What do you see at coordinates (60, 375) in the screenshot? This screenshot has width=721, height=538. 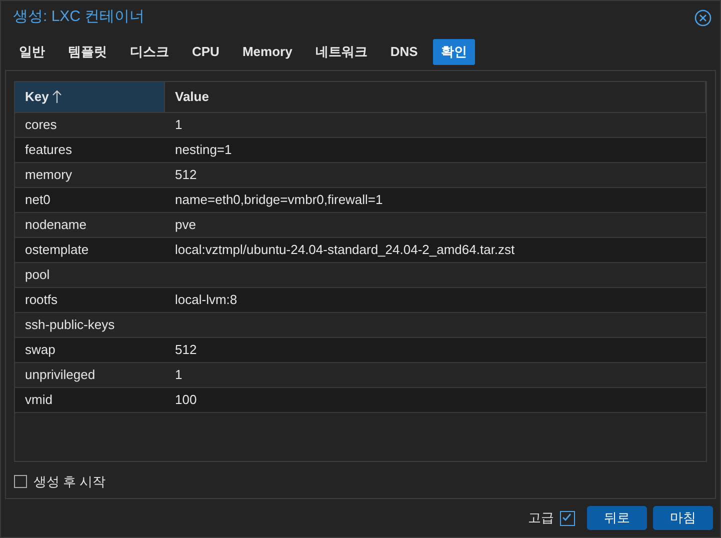 I see `table-cell-text: unprivileged` at bounding box center [60, 375].